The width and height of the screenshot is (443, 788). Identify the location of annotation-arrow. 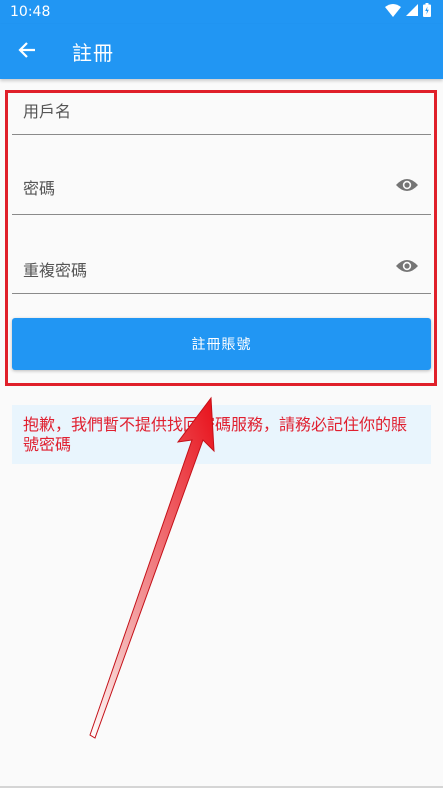
(152, 567).